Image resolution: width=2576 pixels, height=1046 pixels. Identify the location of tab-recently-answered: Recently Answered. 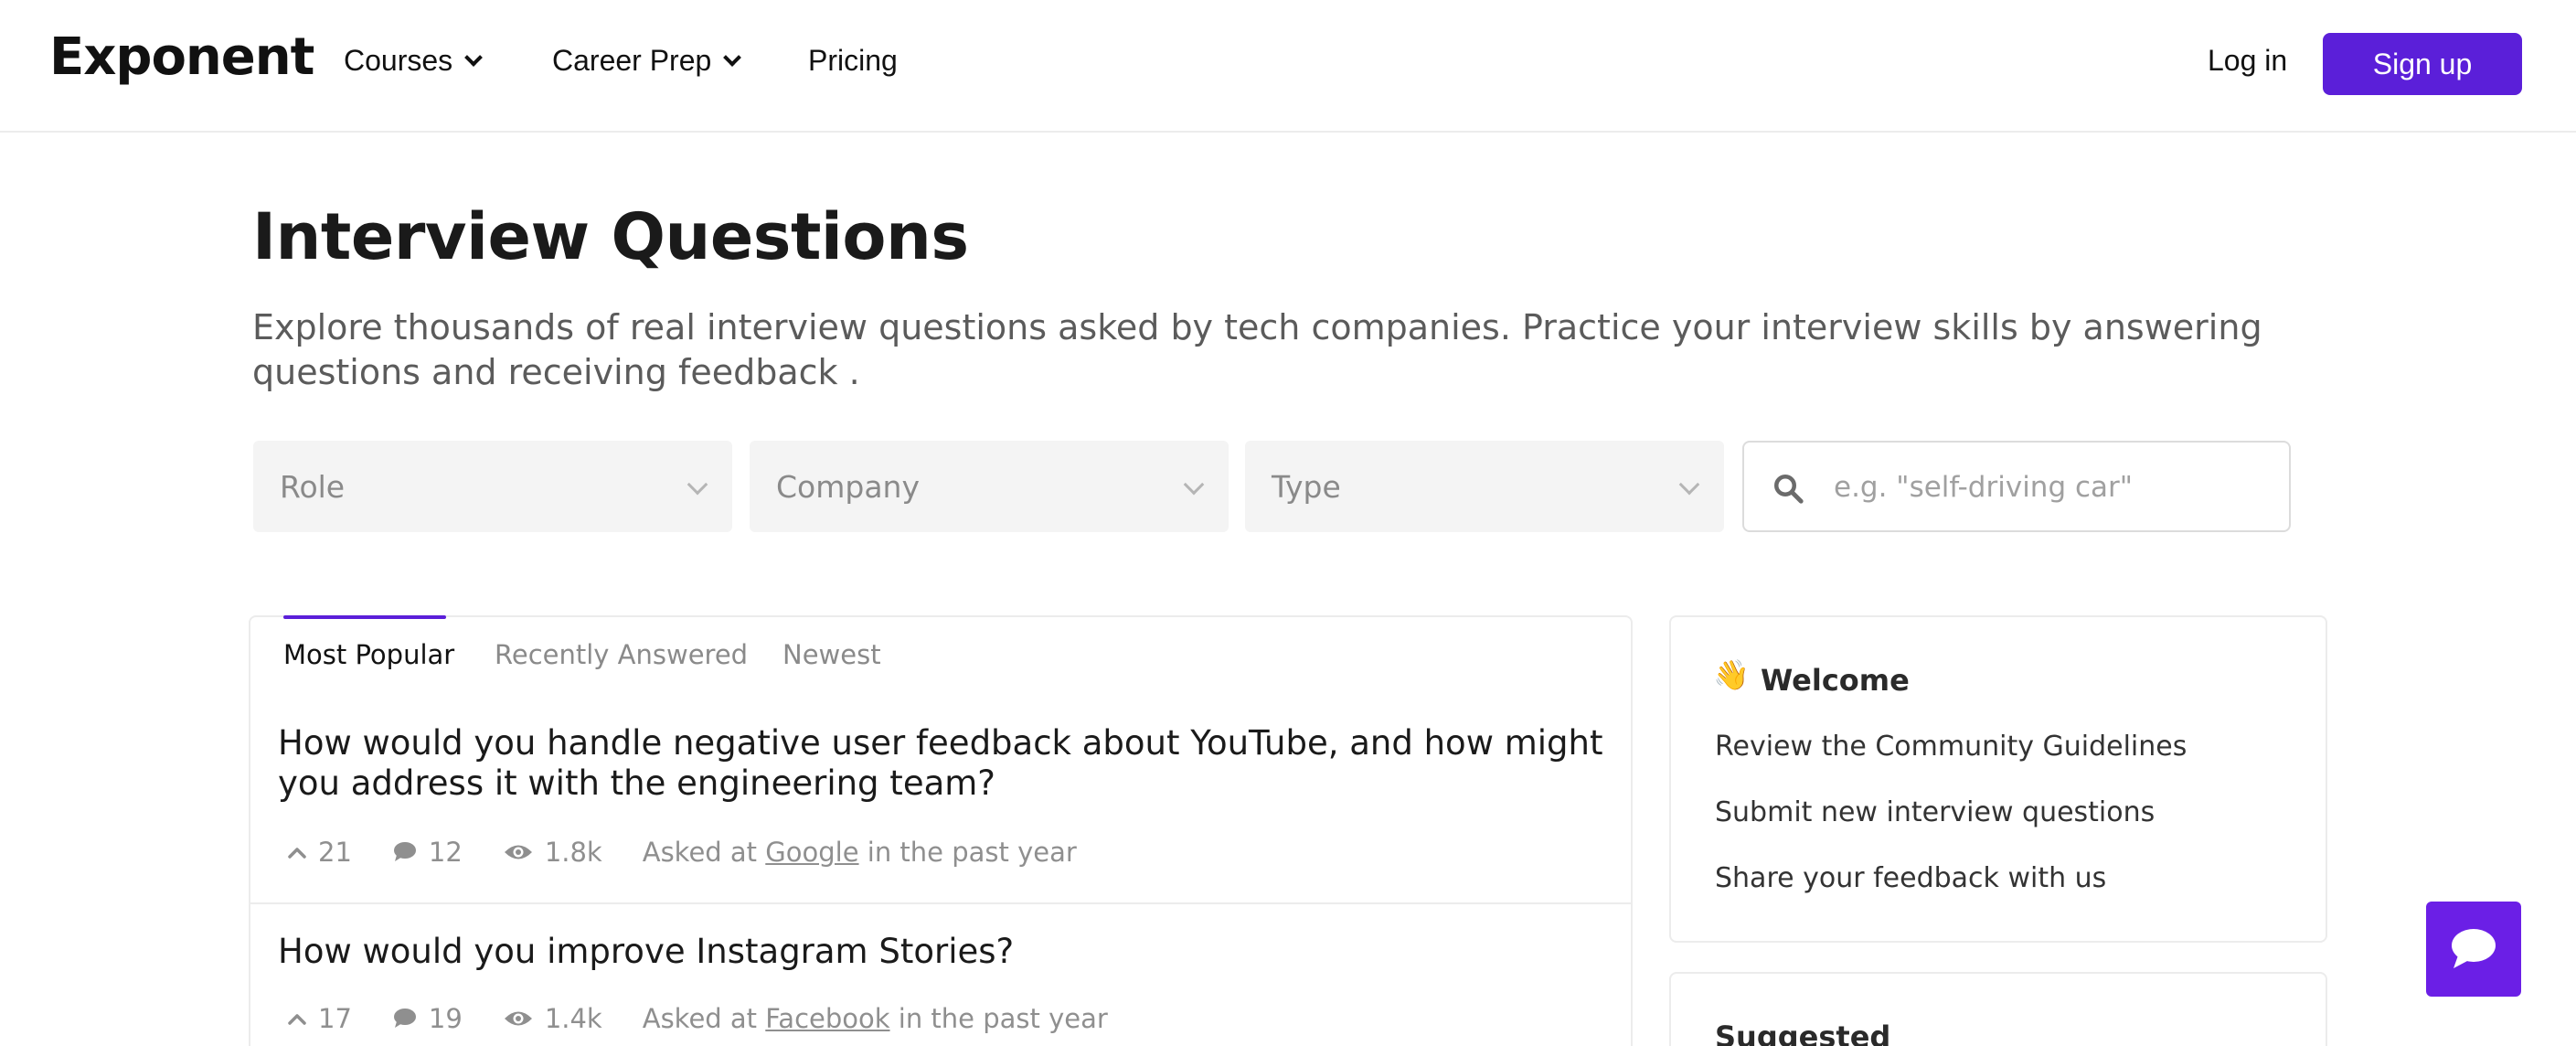
(621, 654).